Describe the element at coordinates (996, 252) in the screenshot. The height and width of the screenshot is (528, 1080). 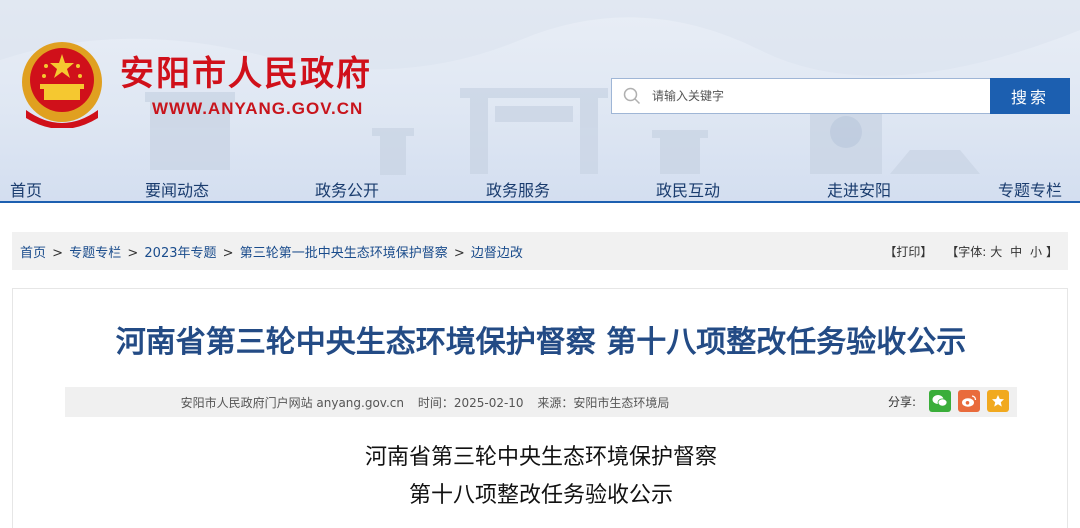
I see `font-large-button: 大` at that location.